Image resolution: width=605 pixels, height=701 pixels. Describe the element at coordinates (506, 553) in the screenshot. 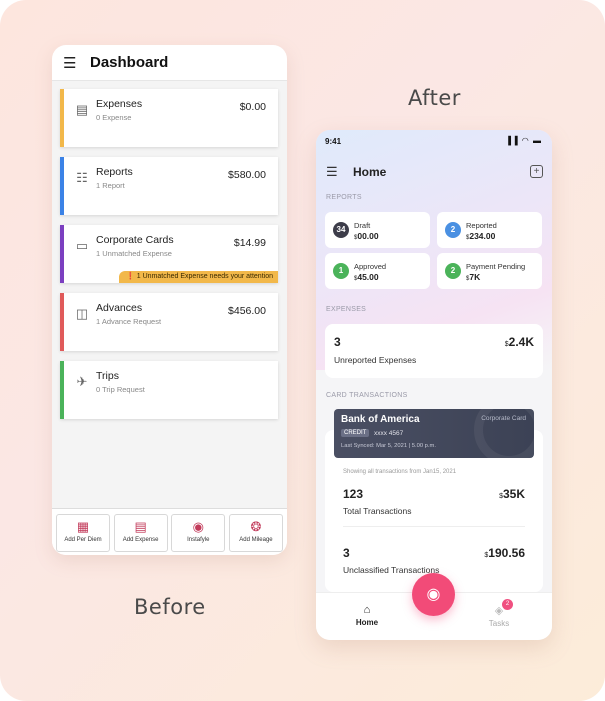

I see `amount-value: 190.56` at that location.